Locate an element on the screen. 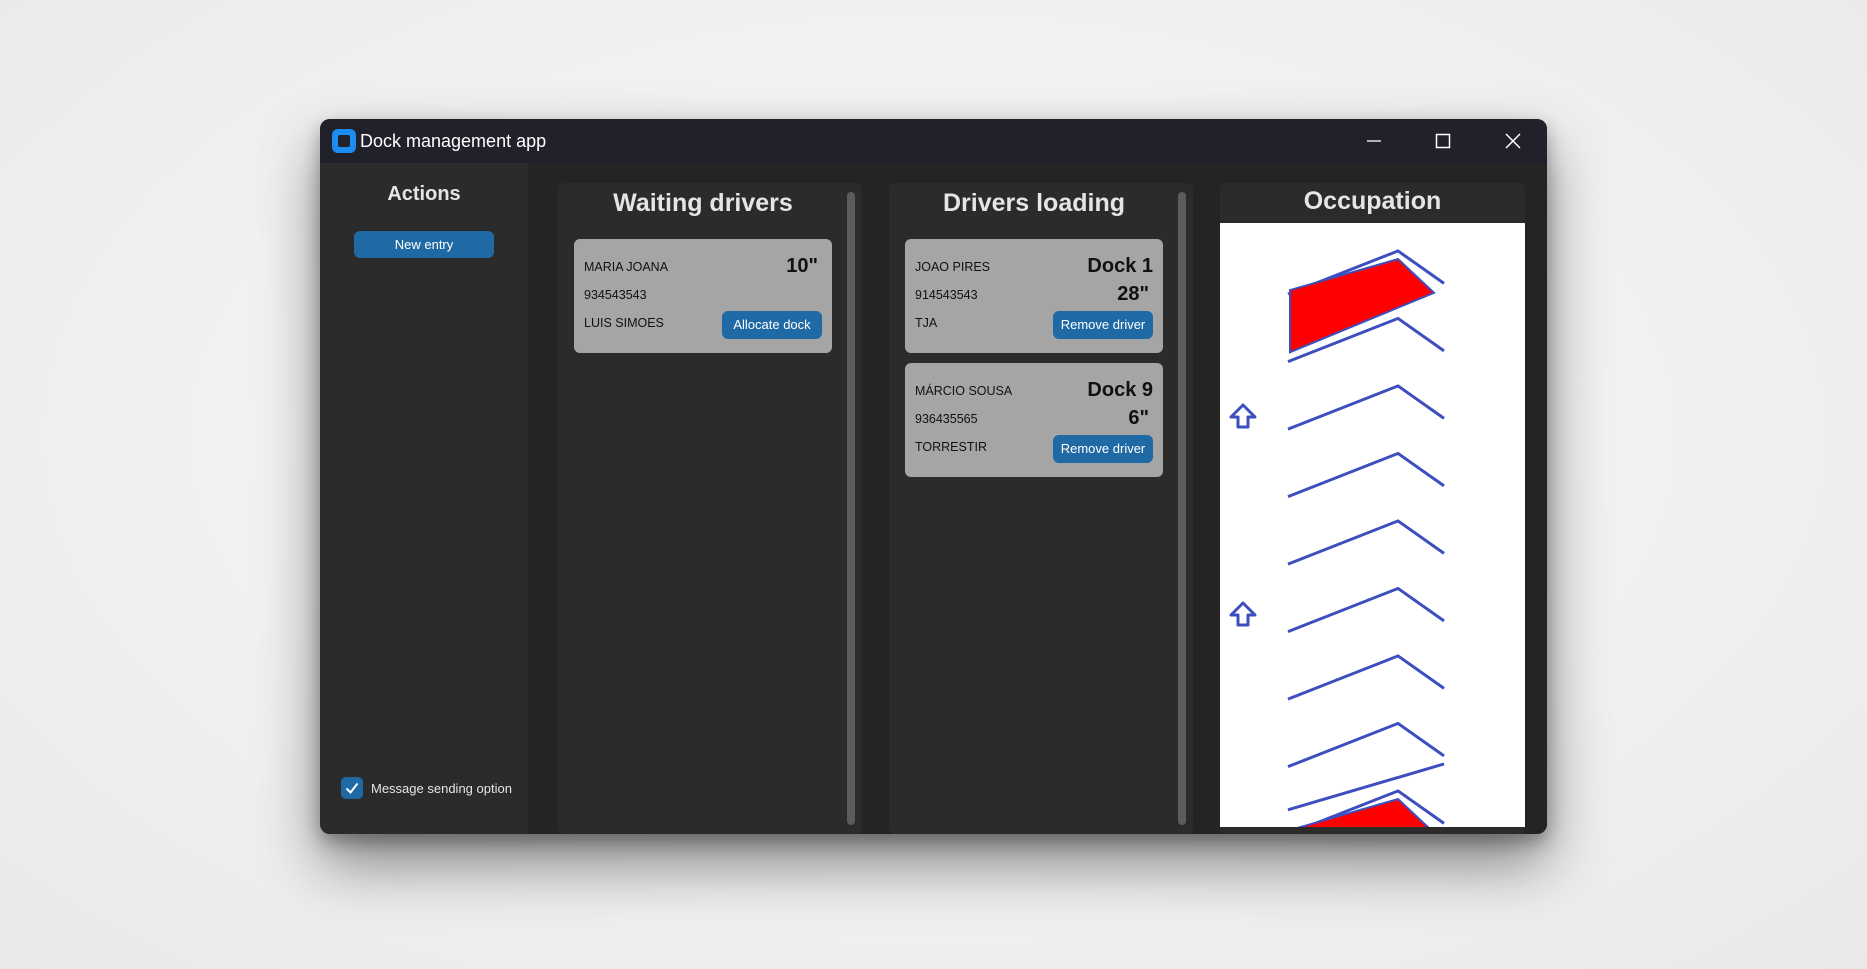 The width and height of the screenshot is (1867, 969). driver-company: TJA is located at coordinates (926, 323).